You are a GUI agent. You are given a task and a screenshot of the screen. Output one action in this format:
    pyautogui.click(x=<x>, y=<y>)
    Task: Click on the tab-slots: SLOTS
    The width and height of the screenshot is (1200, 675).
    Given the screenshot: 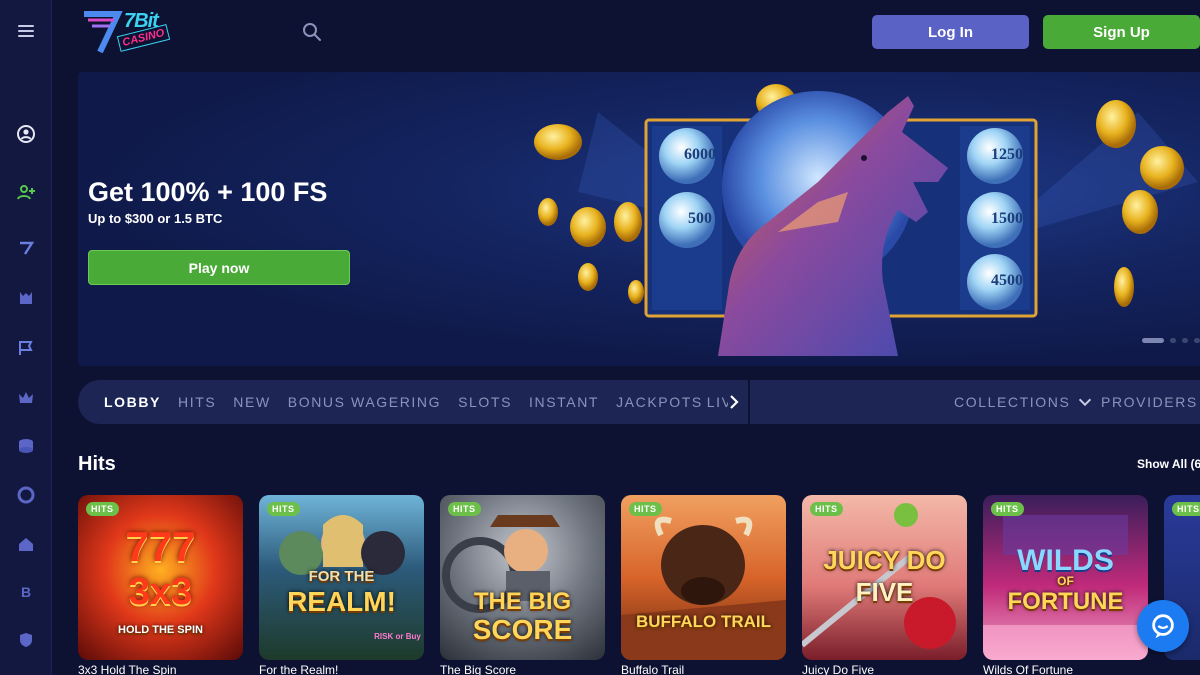 What is the action you would take?
    pyautogui.click(x=485, y=402)
    